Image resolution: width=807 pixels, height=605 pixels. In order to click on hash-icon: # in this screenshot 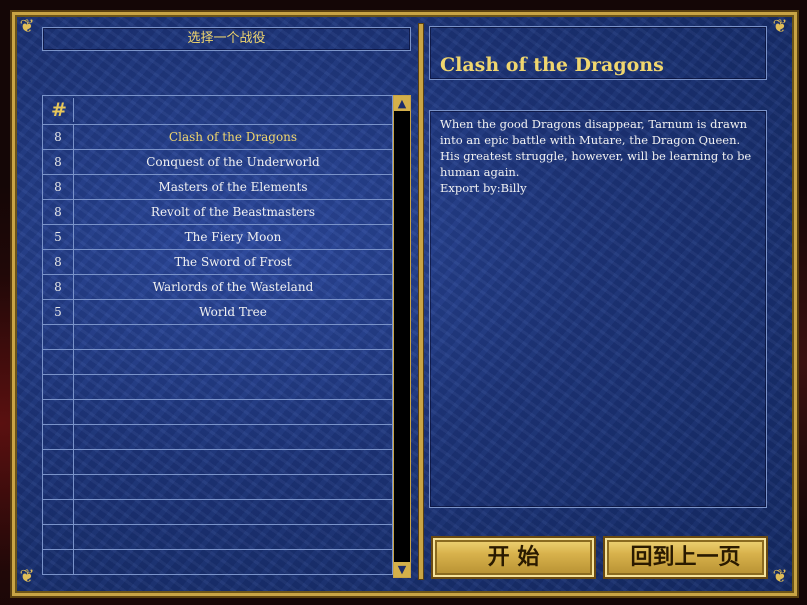, I will do `click(59, 110)`.